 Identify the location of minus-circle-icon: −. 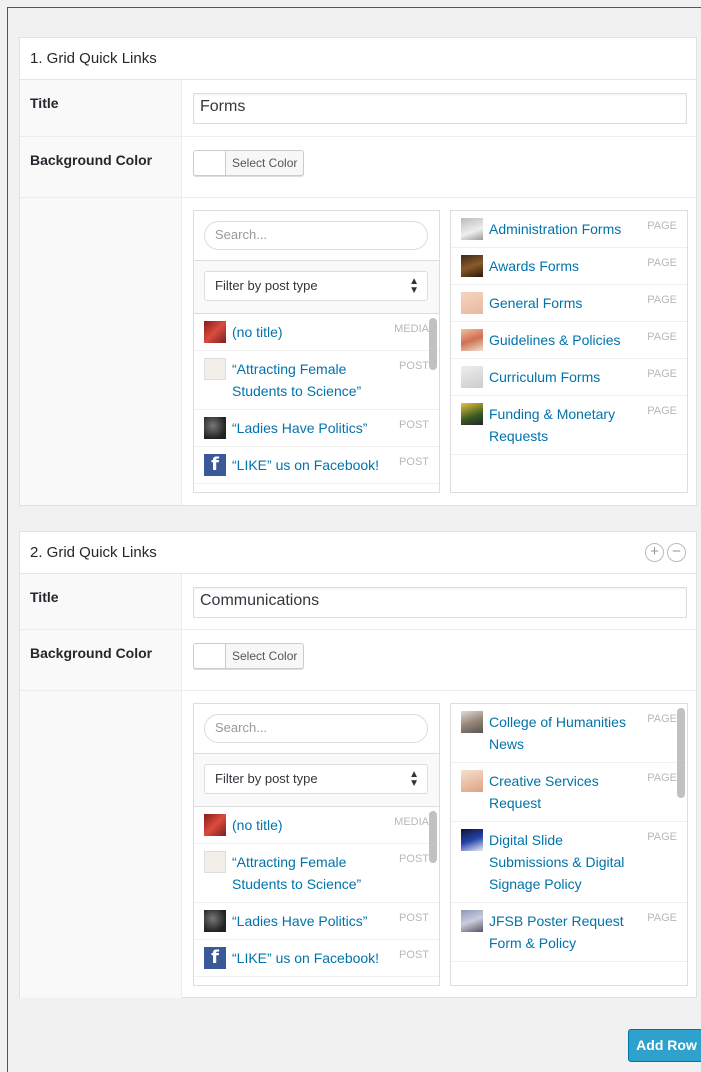
(676, 552).